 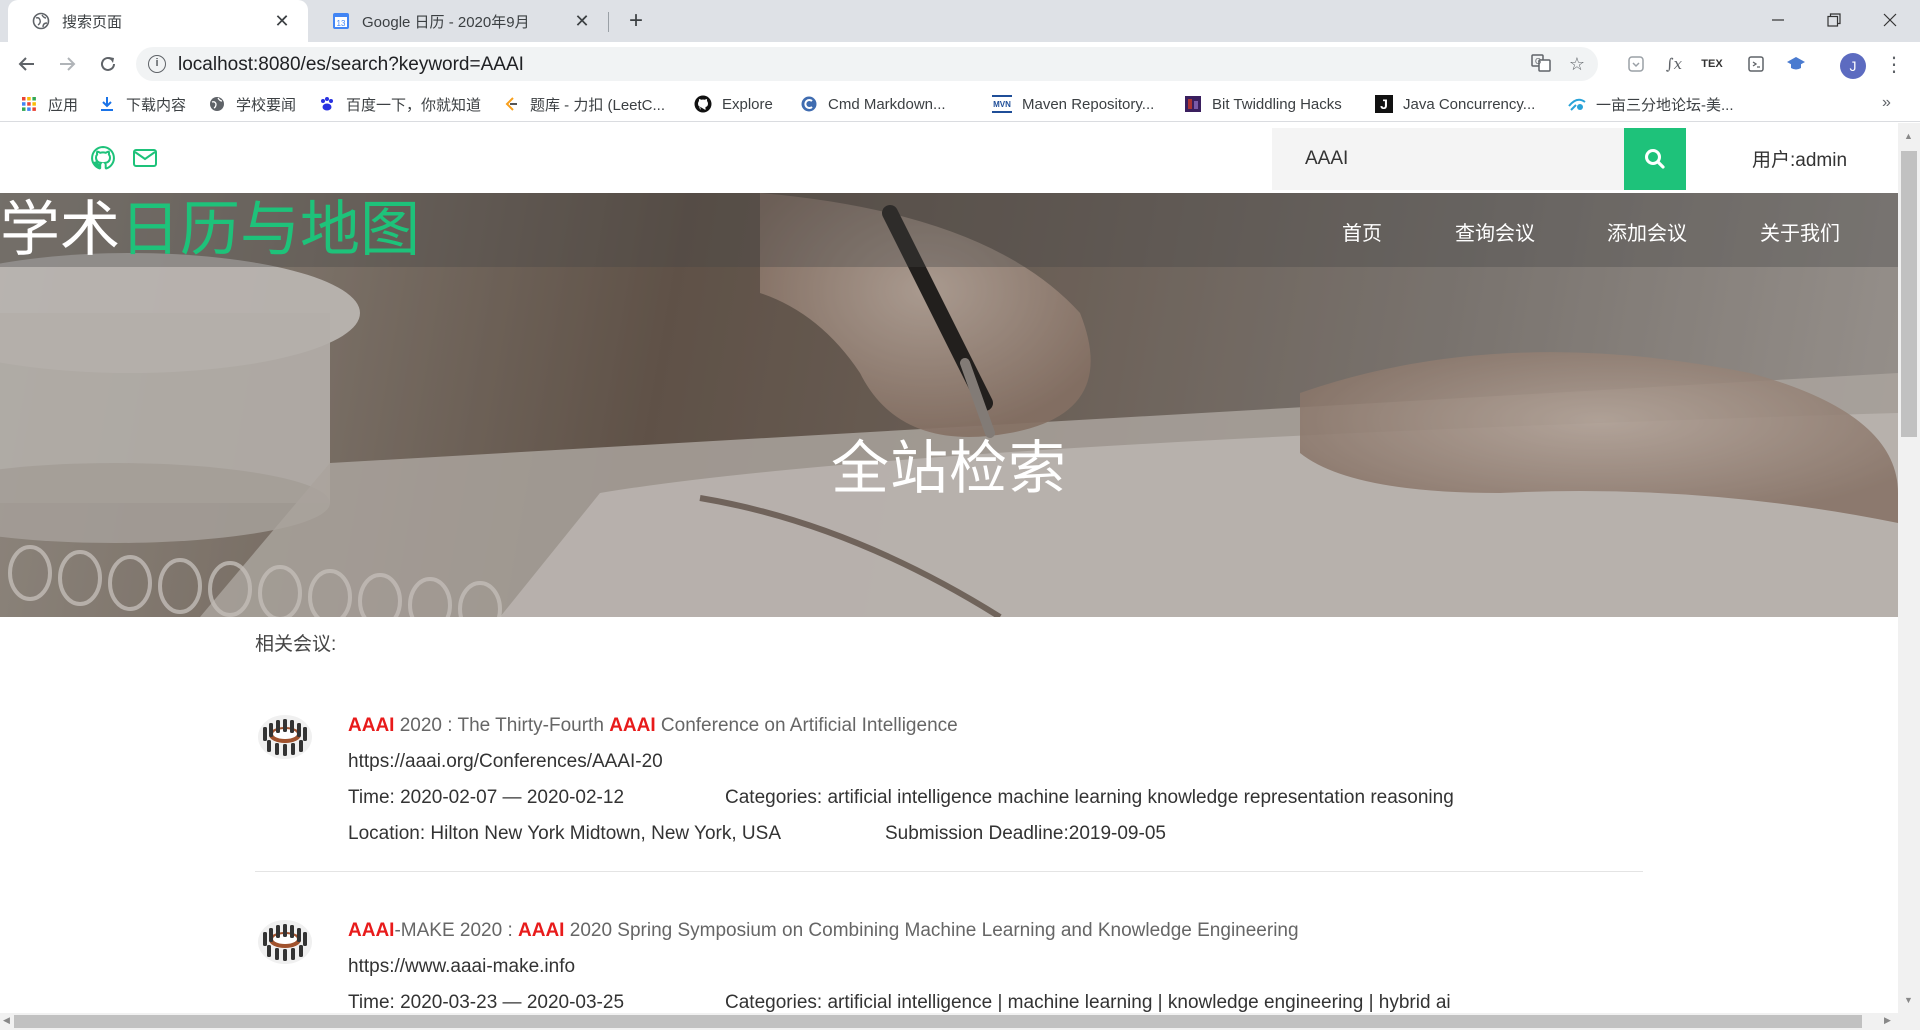 What do you see at coordinates (1577, 64) in the screenshot?
I see `bookmark-star-icon: ☆` at bounding box center [1577, 64].